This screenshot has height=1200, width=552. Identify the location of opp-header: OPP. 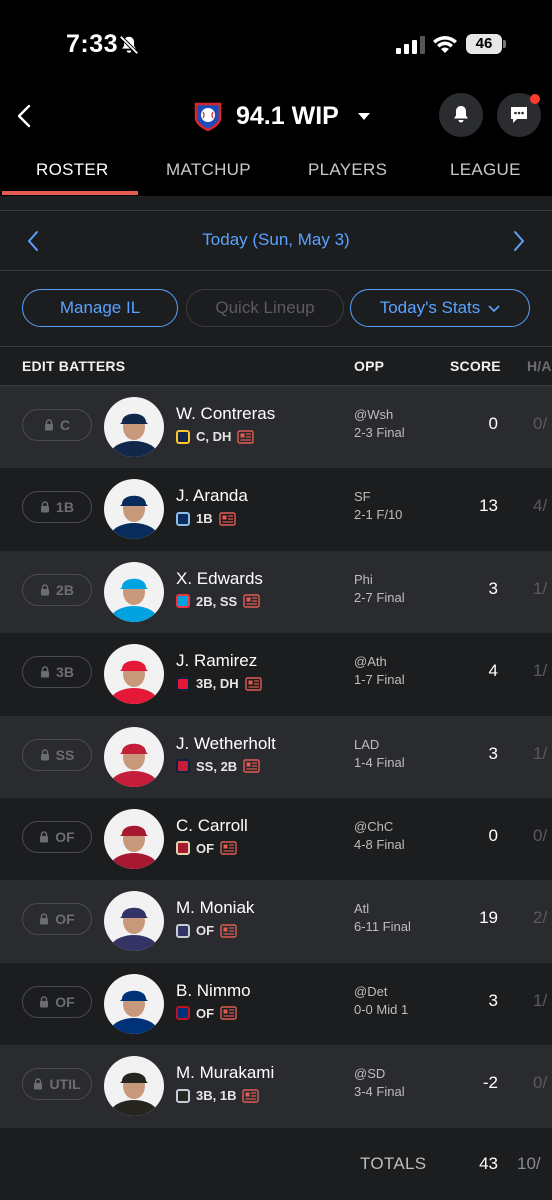
(369, 366).